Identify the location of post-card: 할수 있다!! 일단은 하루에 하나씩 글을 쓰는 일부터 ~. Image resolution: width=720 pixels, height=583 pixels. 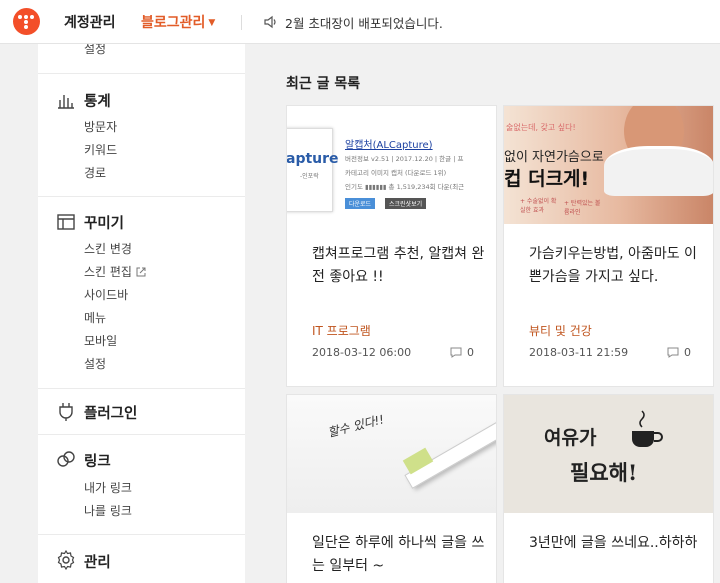
(391, 488).